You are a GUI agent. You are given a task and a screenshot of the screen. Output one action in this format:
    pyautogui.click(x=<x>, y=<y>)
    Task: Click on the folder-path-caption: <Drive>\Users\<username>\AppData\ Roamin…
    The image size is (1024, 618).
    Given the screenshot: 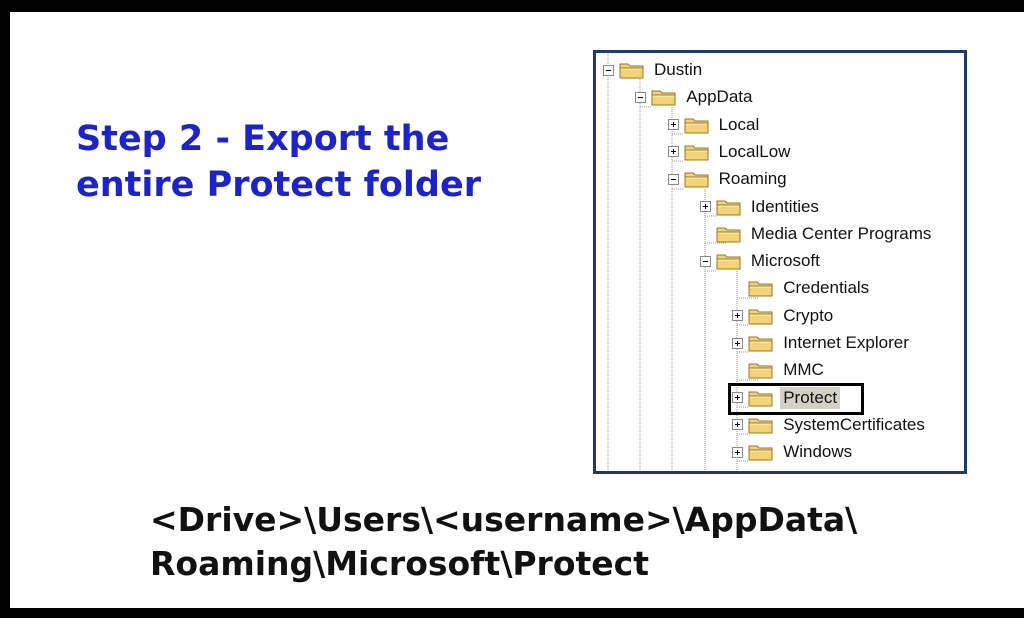 What is the action you would take?
    pyautogui.click(x=503, y=542)
    